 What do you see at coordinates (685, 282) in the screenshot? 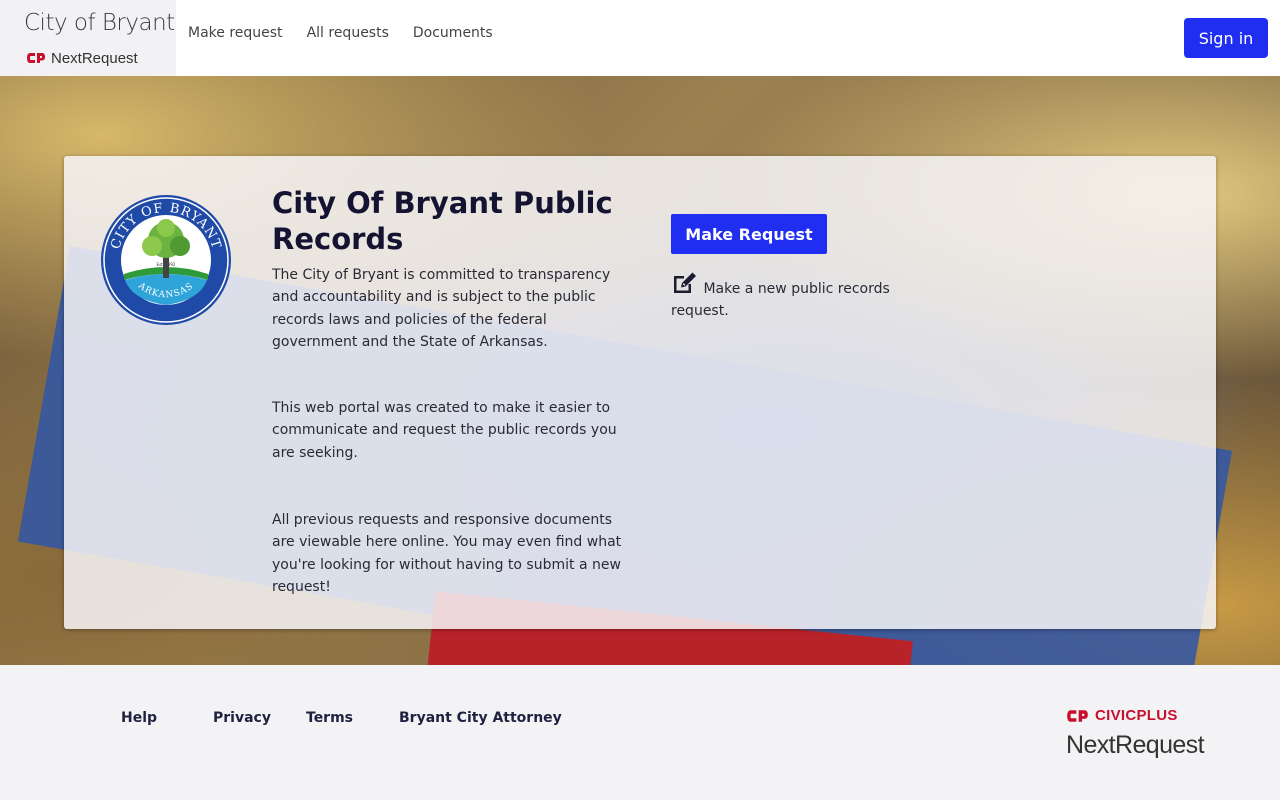
I see `edit-icon` at bounding box center [685, 282].